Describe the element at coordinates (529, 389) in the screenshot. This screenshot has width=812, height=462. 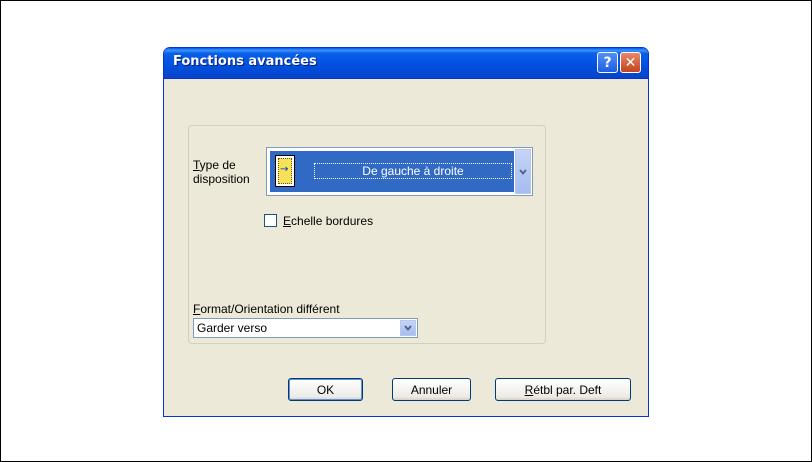
I see `reset-mnemonic: R` at that location.